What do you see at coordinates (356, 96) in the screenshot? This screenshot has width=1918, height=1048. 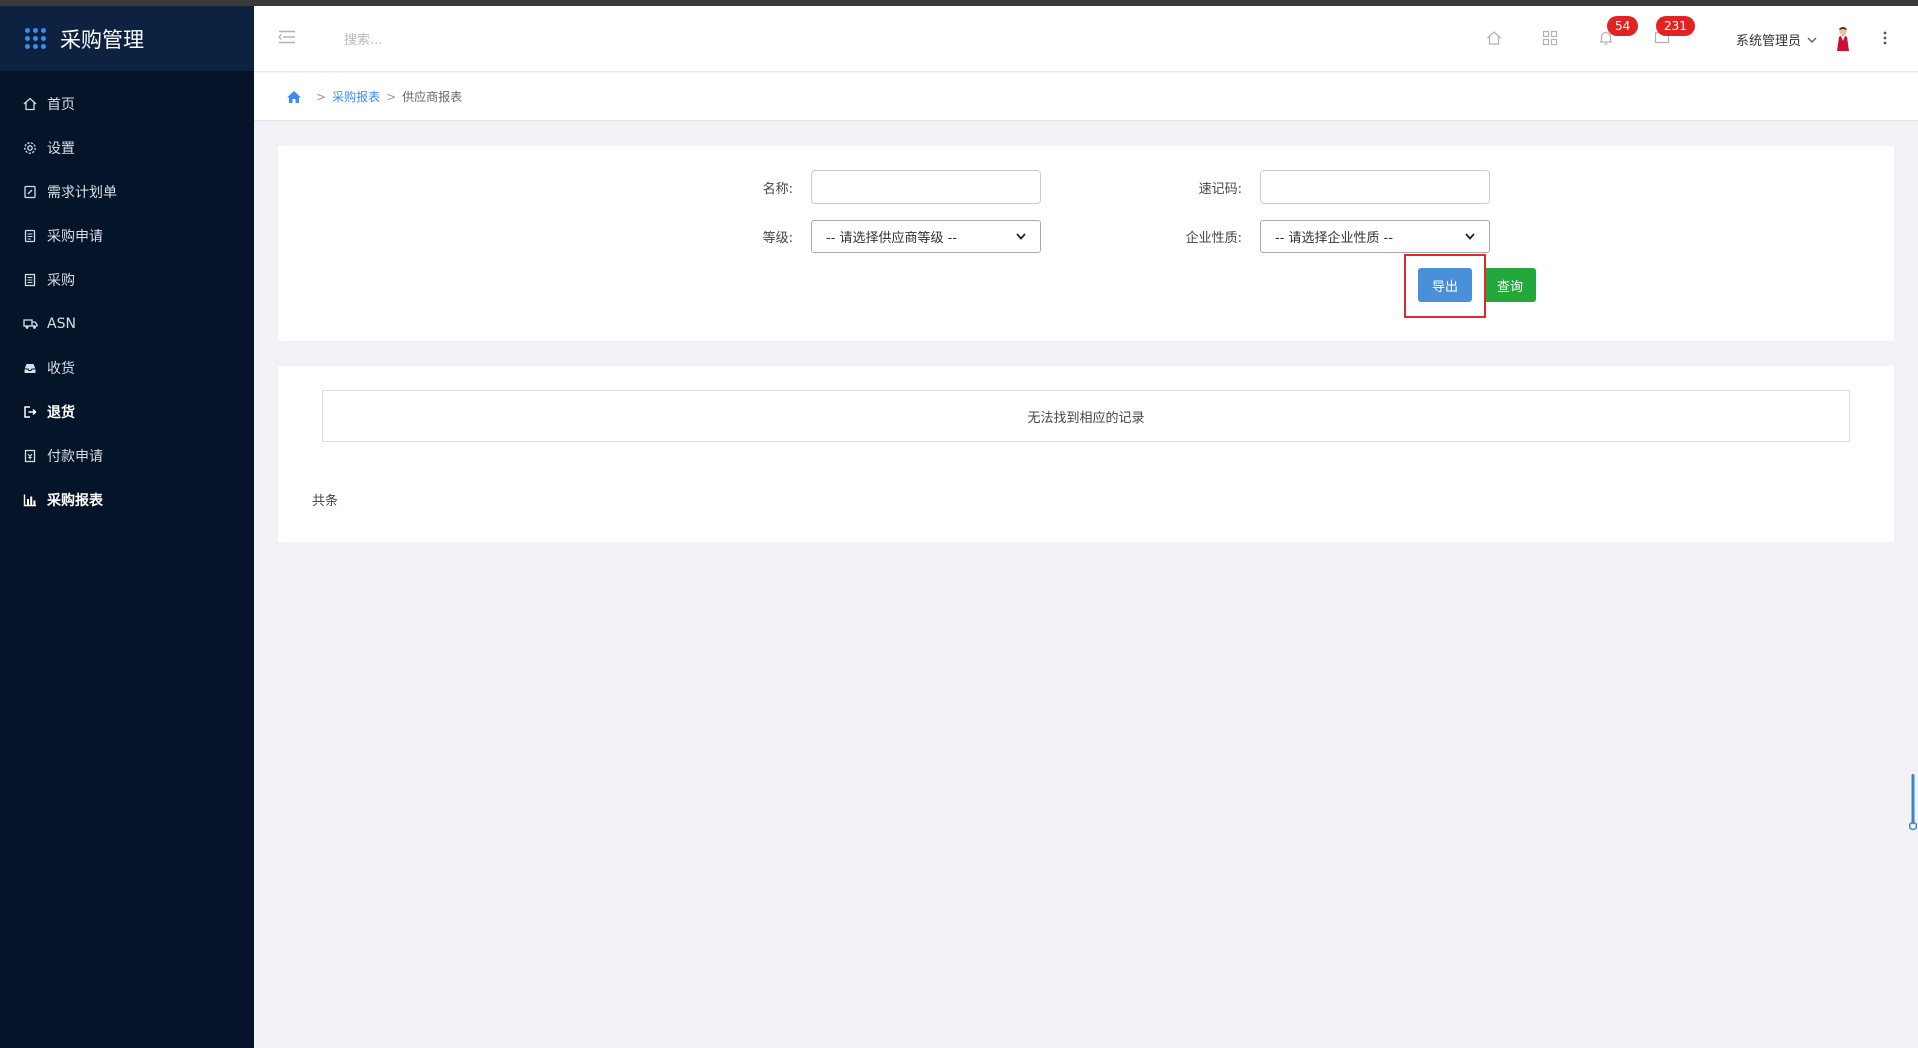 I see `breadcrumb-link-purchase-report: 采购报表` at bounding box center [356, 96].